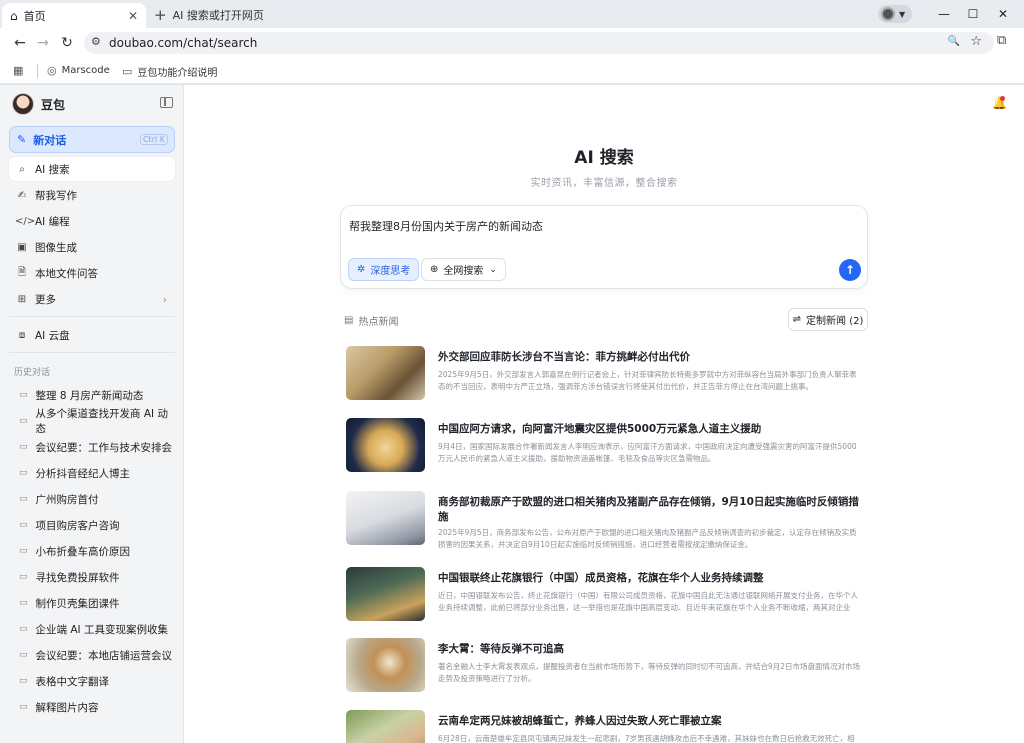 The height and width of the screenshot is (743, 1024). Describe the element at coordinates (902, 14) in the screenshot. I see `chevron-down-icon: ▼` at that location.